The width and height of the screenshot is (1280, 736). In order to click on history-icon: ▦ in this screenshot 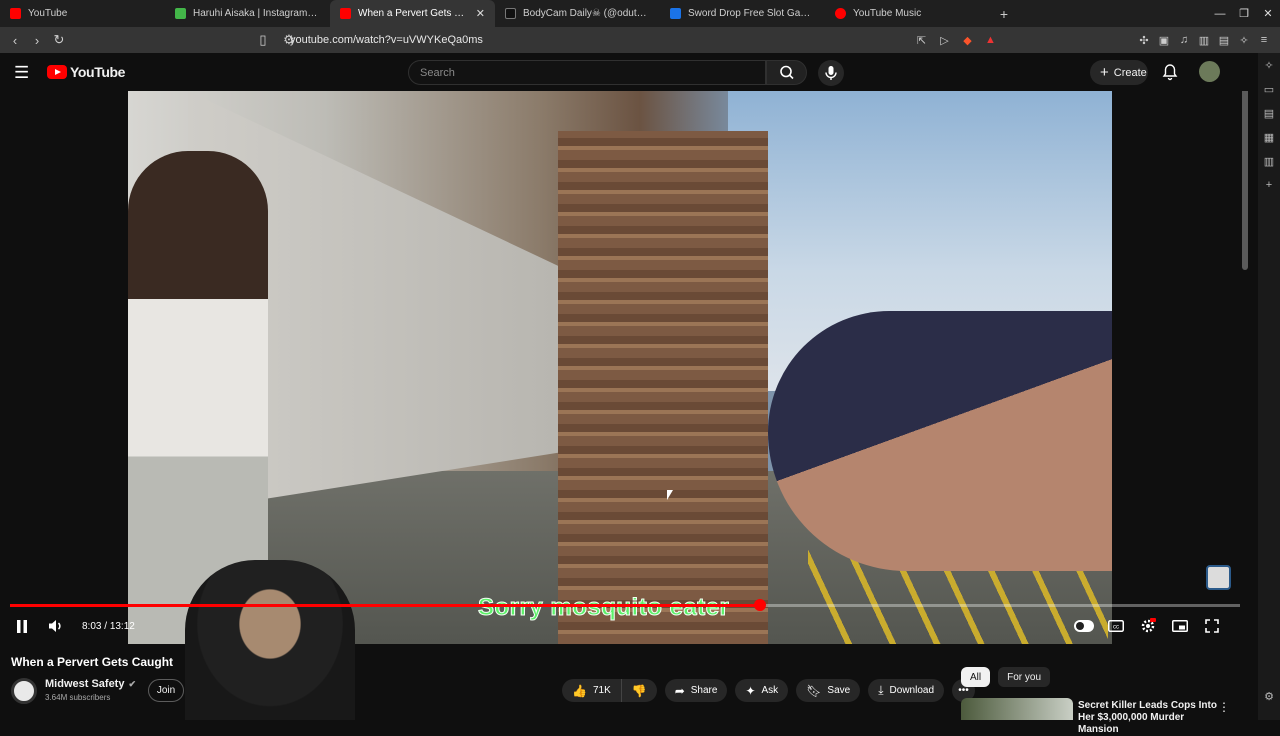, I will do `click(1269, 143)`.